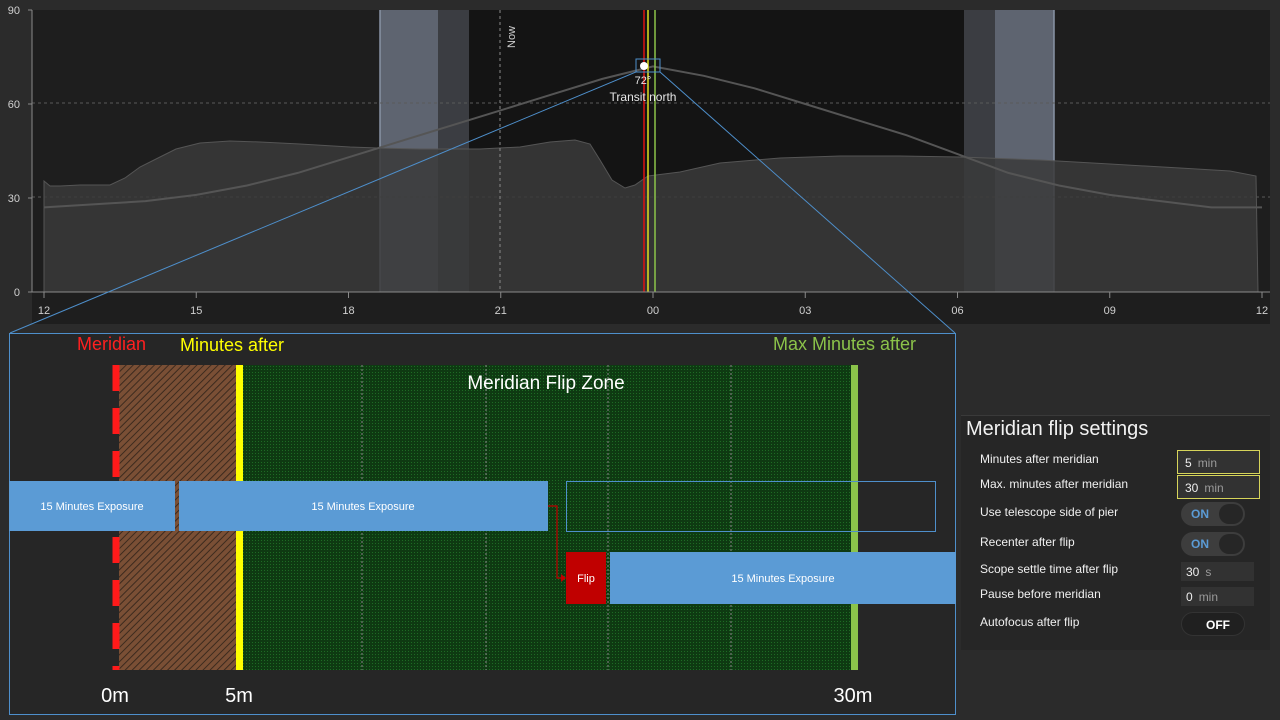  What do you see at coordinates (805, 311) in the screenshot?
I see `x-tick-label: 03` at bounding box center [805, 311].